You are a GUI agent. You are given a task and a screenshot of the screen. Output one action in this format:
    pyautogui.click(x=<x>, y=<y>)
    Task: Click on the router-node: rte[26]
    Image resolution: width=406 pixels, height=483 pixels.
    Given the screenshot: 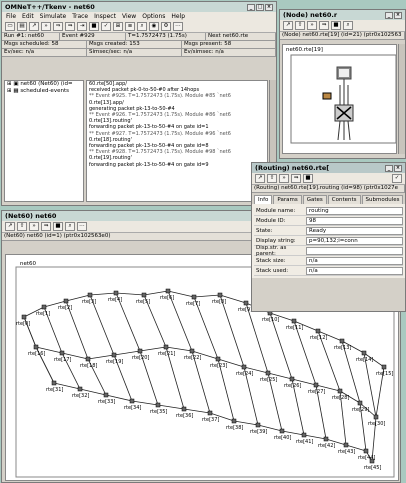 What is the action you would take?
    pyautogui.click(x=292, y=382)
    